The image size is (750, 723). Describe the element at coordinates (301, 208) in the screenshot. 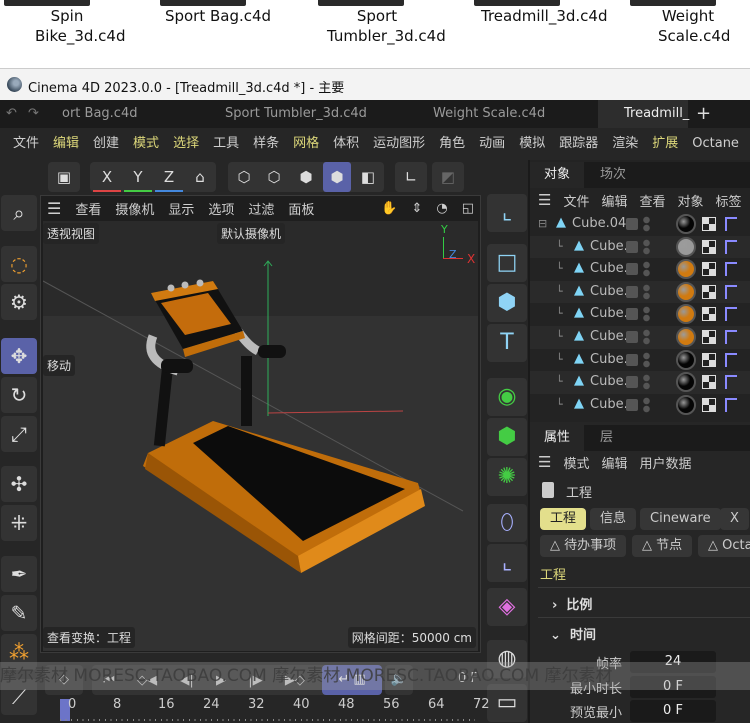

I see `viewport-menu-panel: 面板` at that location.